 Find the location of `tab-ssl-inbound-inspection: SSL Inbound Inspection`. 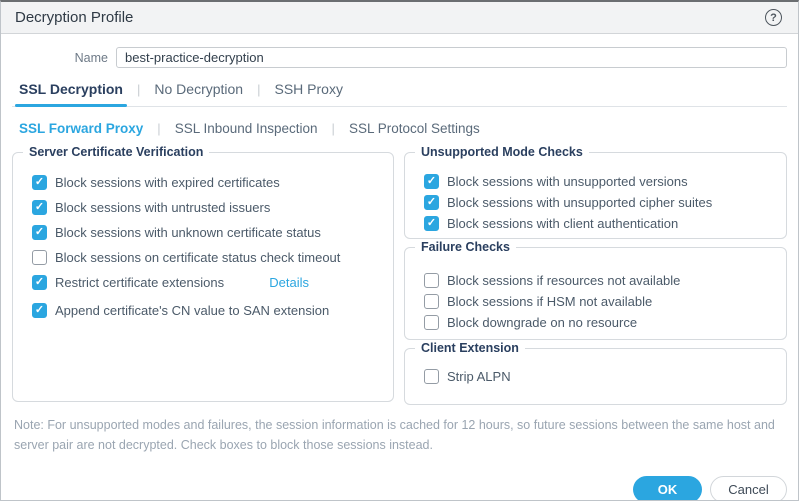

tab-ssl-inbound-inspection: SSL Inbound Inspection is located at coordinates (246, 128).